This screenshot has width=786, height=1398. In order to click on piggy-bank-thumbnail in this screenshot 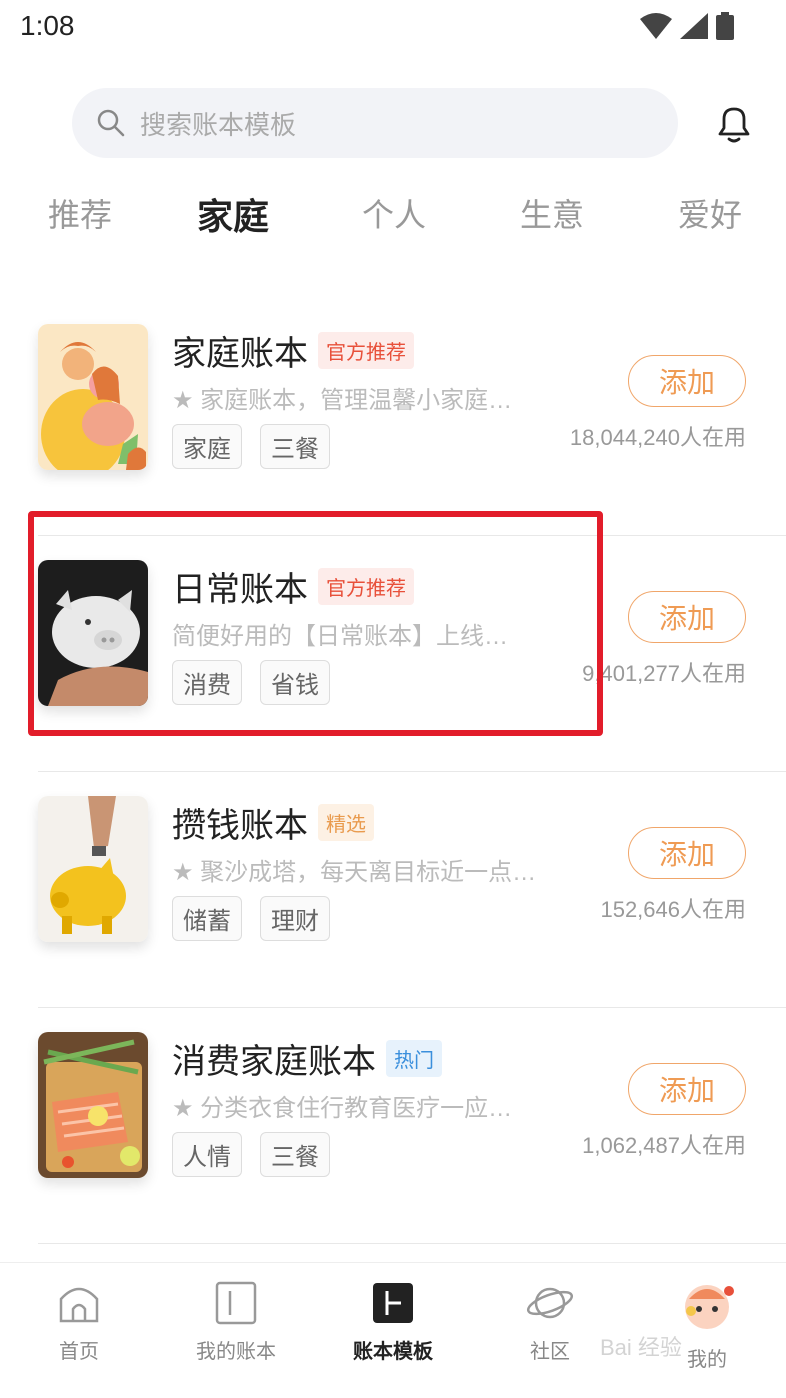, I will do `click(93, 633)`.